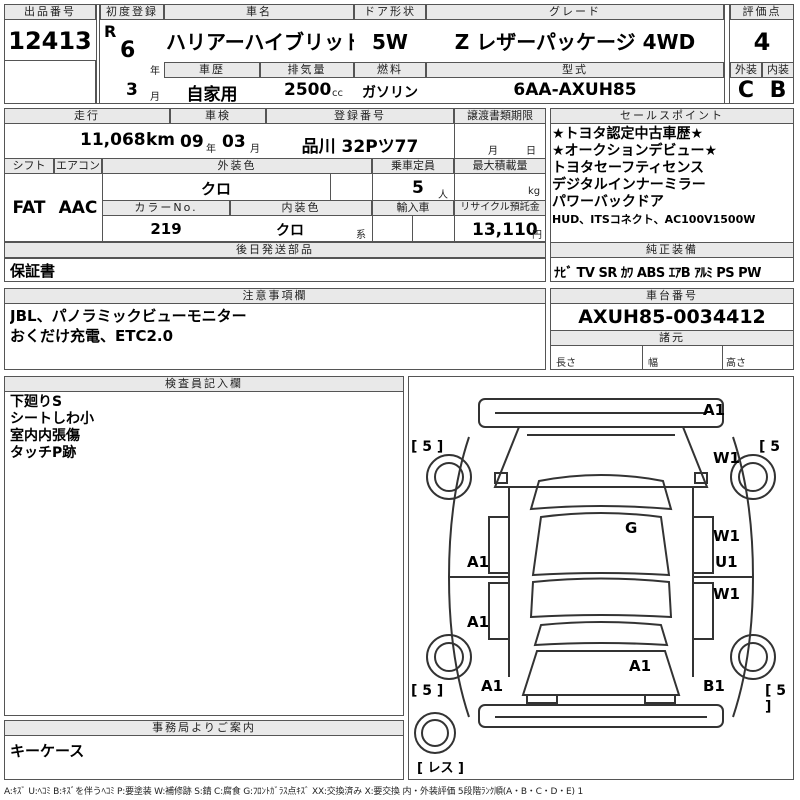 Image resolution: width=800 pixels, height=800 pixels. I want to click on first-reg-year: 6, so click(128, 50).